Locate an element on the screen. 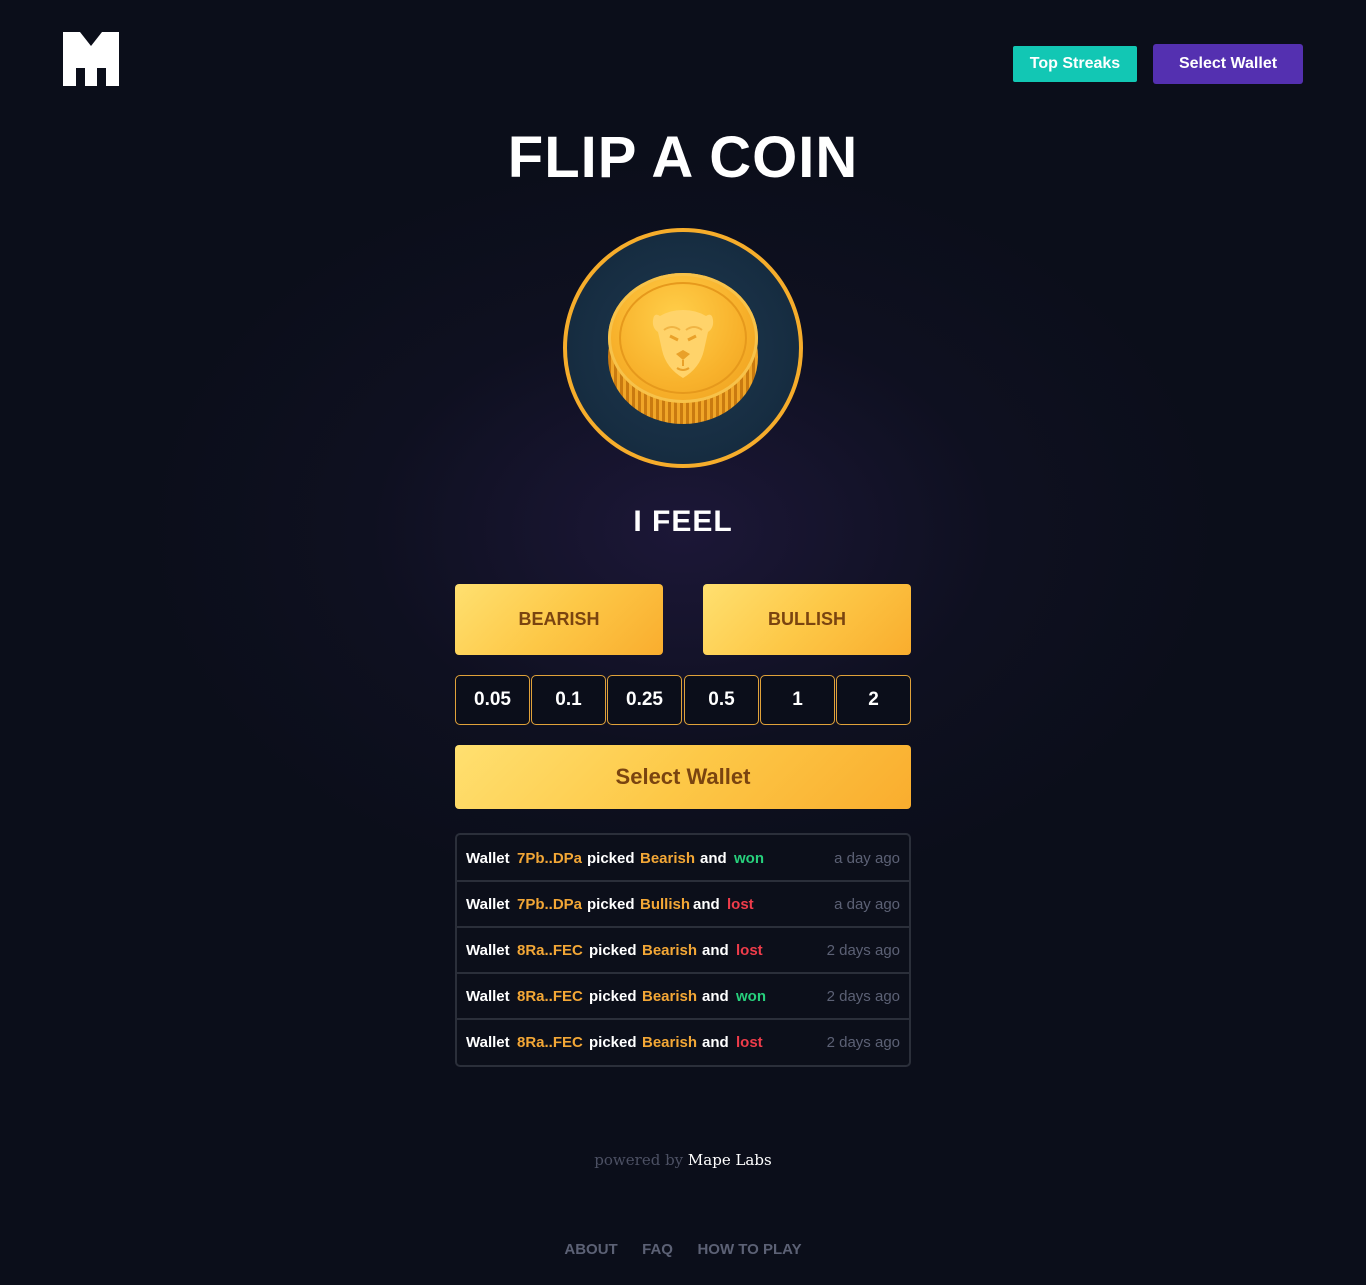  top-streaks-button: Top Streaks is located at coordinates (1075, 64).